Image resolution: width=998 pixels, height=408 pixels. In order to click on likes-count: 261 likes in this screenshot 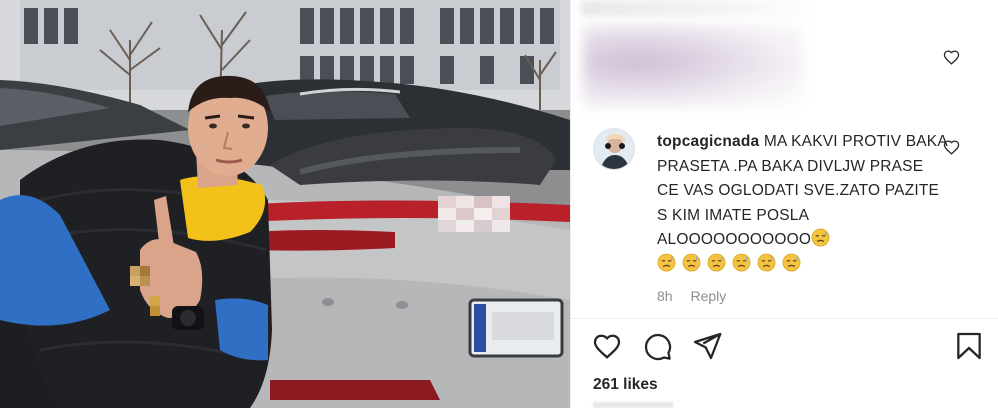, I will do `click(625, 385)`.